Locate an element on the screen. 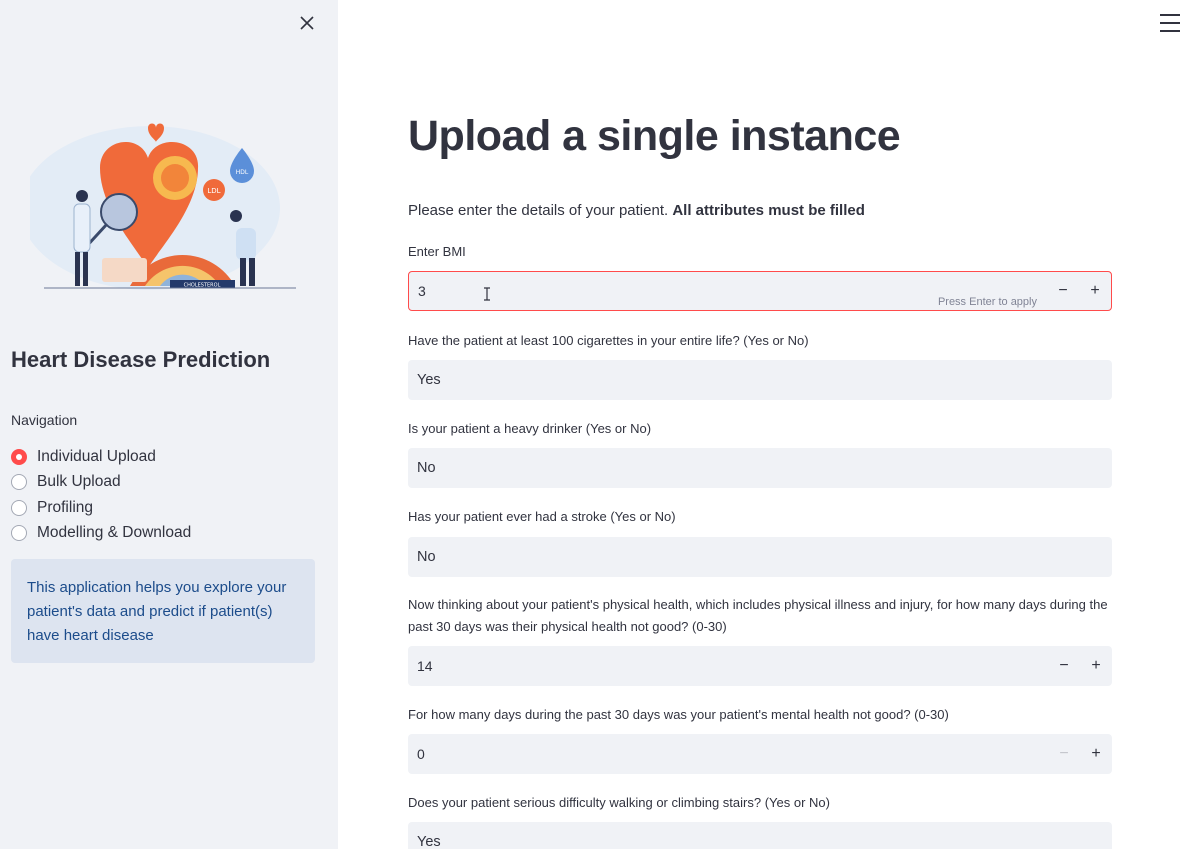 The image size is (1183, 849). app-title: Heart Disease Prediction is located at coordinates (141, 359).